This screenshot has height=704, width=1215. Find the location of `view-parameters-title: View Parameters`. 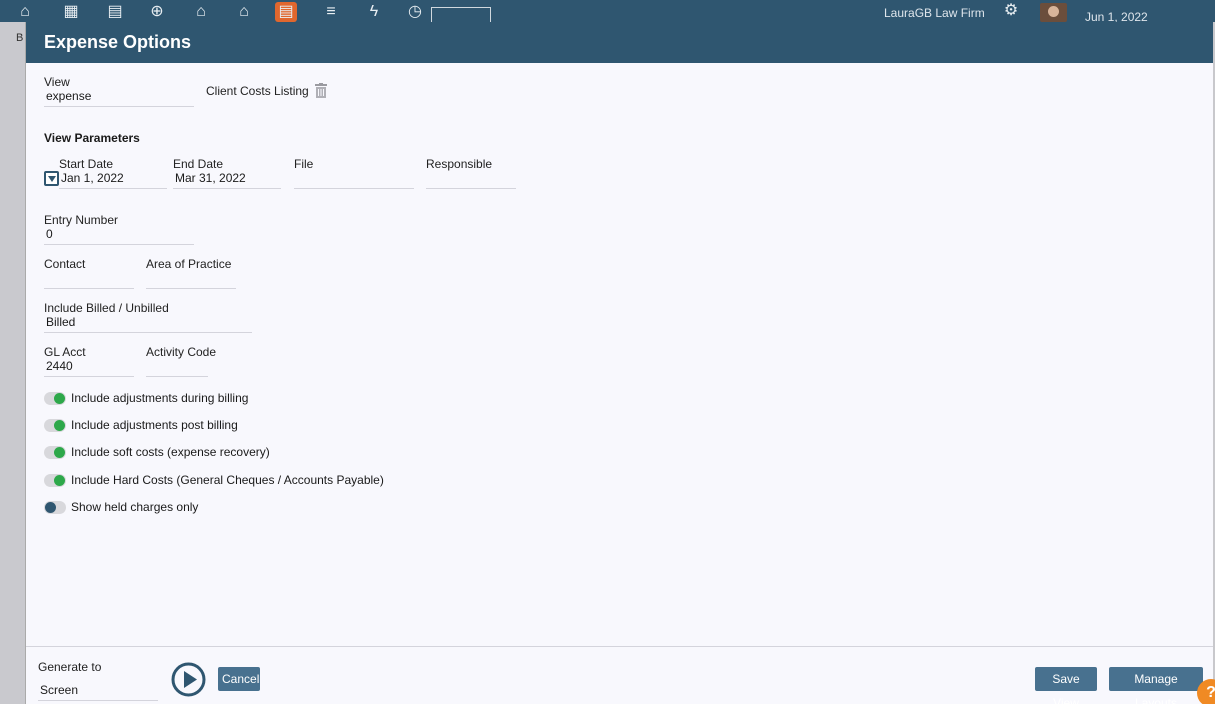

view-parameters-title: View Parameters is located at coordinates (92, 138).